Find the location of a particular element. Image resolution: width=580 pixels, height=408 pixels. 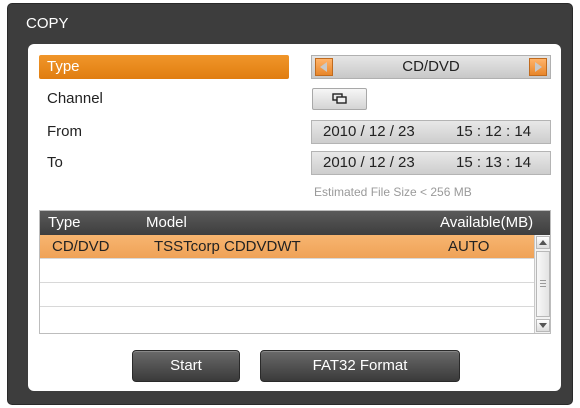

cell-type: CD/DVD is located at coordinates (81, 246).